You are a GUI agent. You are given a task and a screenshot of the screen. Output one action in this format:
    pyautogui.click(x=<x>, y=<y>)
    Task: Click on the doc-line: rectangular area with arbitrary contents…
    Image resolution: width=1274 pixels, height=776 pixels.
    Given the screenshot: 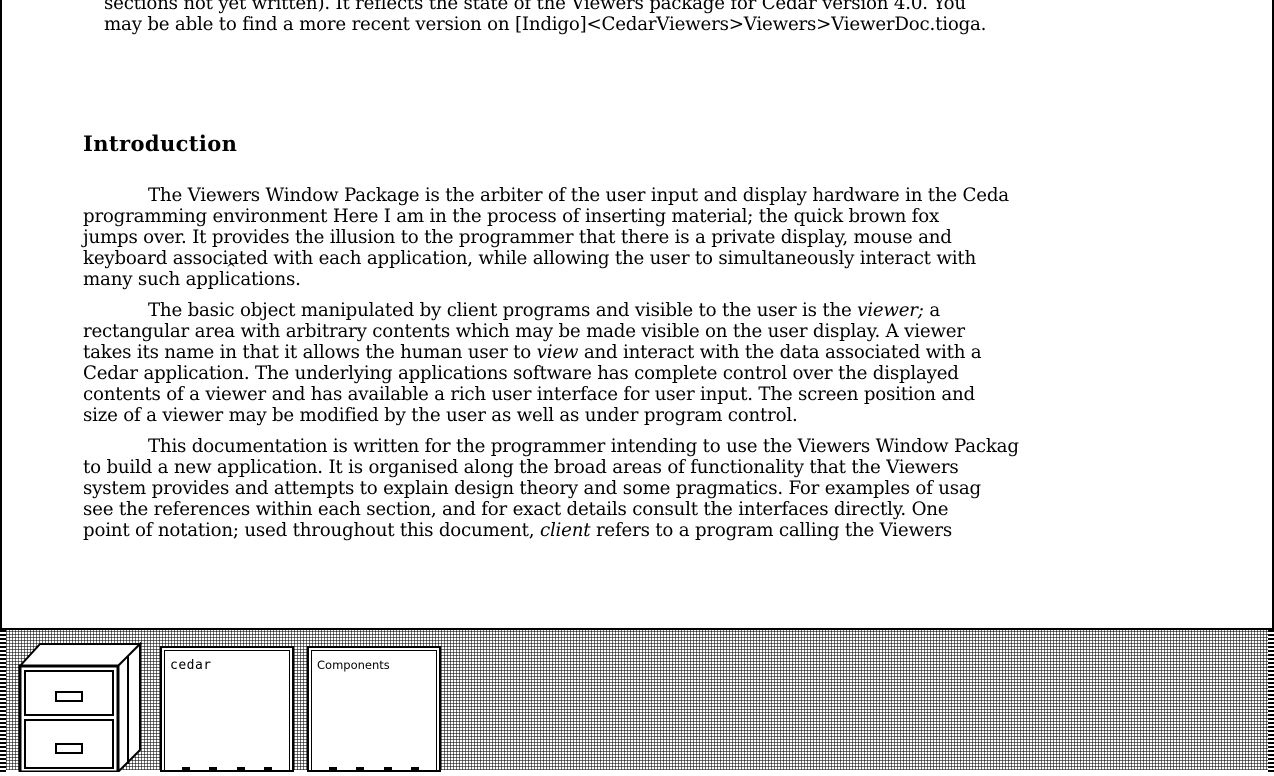 What is the action you would take?
    pyautogui.click(x=524, y=331)
    